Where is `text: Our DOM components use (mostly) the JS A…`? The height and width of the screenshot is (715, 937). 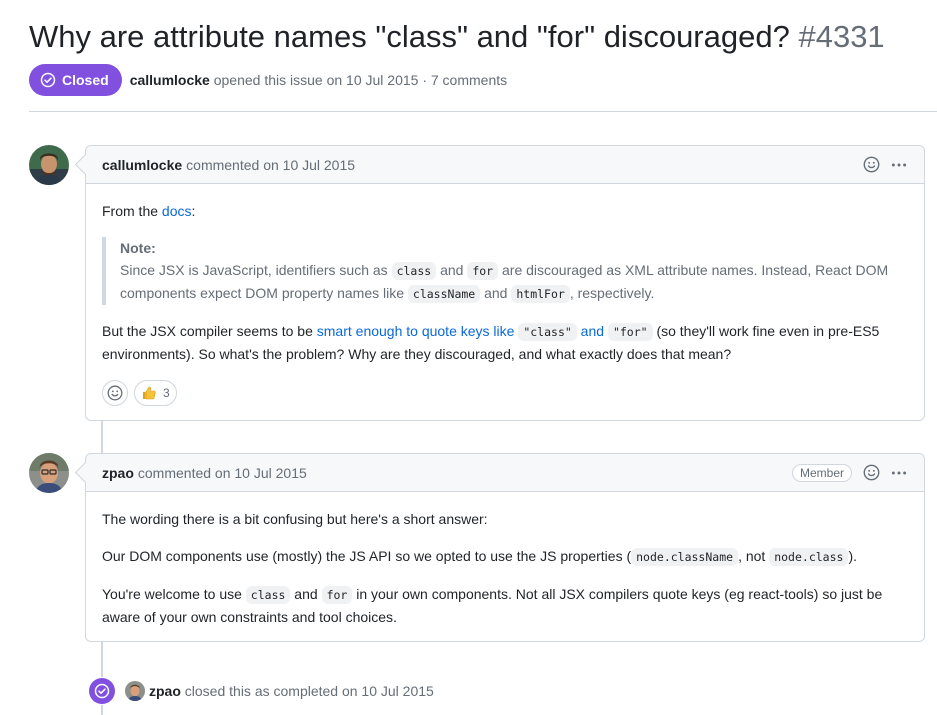 text: Our DOM components use (mostly) the JS A… is located at coordinates (367, 556).